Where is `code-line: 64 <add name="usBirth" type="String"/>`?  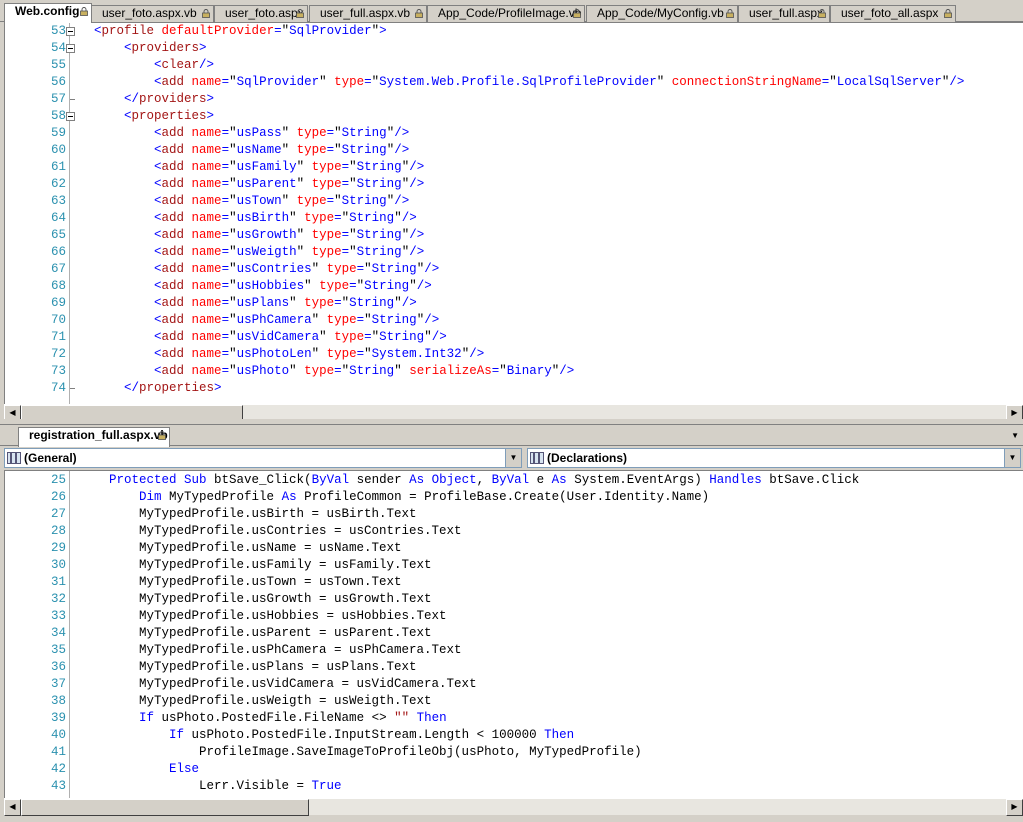 code-line: 64 <add name="usBirth" type="String"/> is located at coordinates (514, 218).